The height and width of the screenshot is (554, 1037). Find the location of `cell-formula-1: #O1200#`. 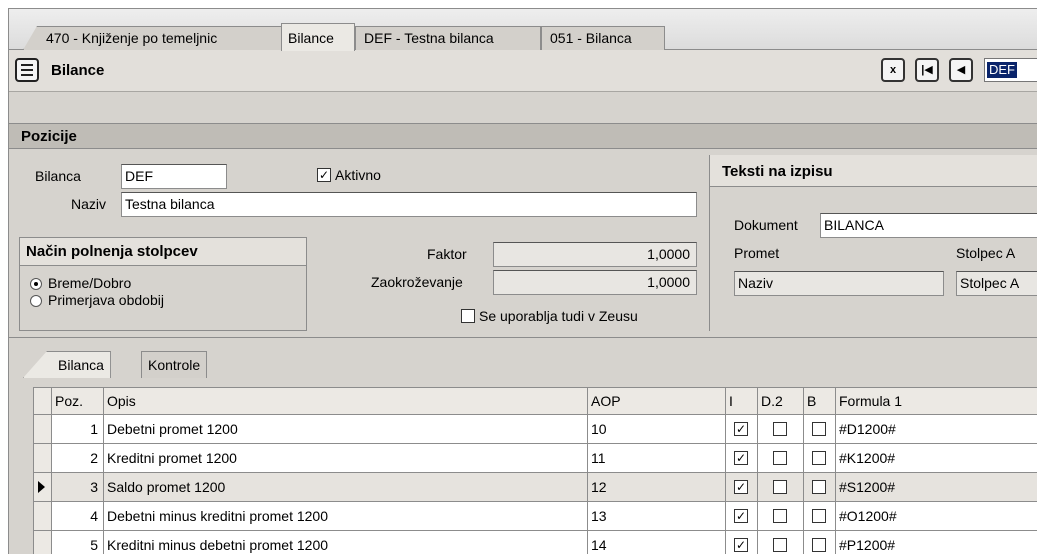

cell-formula-1: #O1200# is located at coordinates (936, 516).